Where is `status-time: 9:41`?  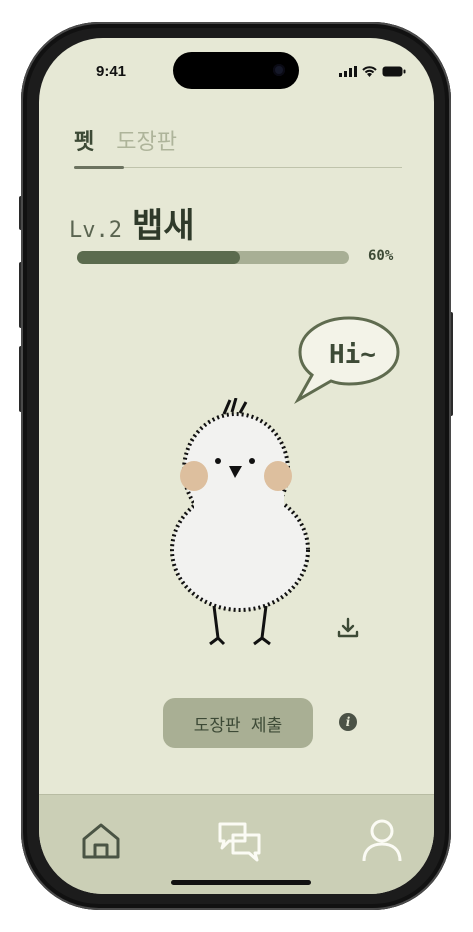
status-time: 9:41 is located at coordinates (111, 71).